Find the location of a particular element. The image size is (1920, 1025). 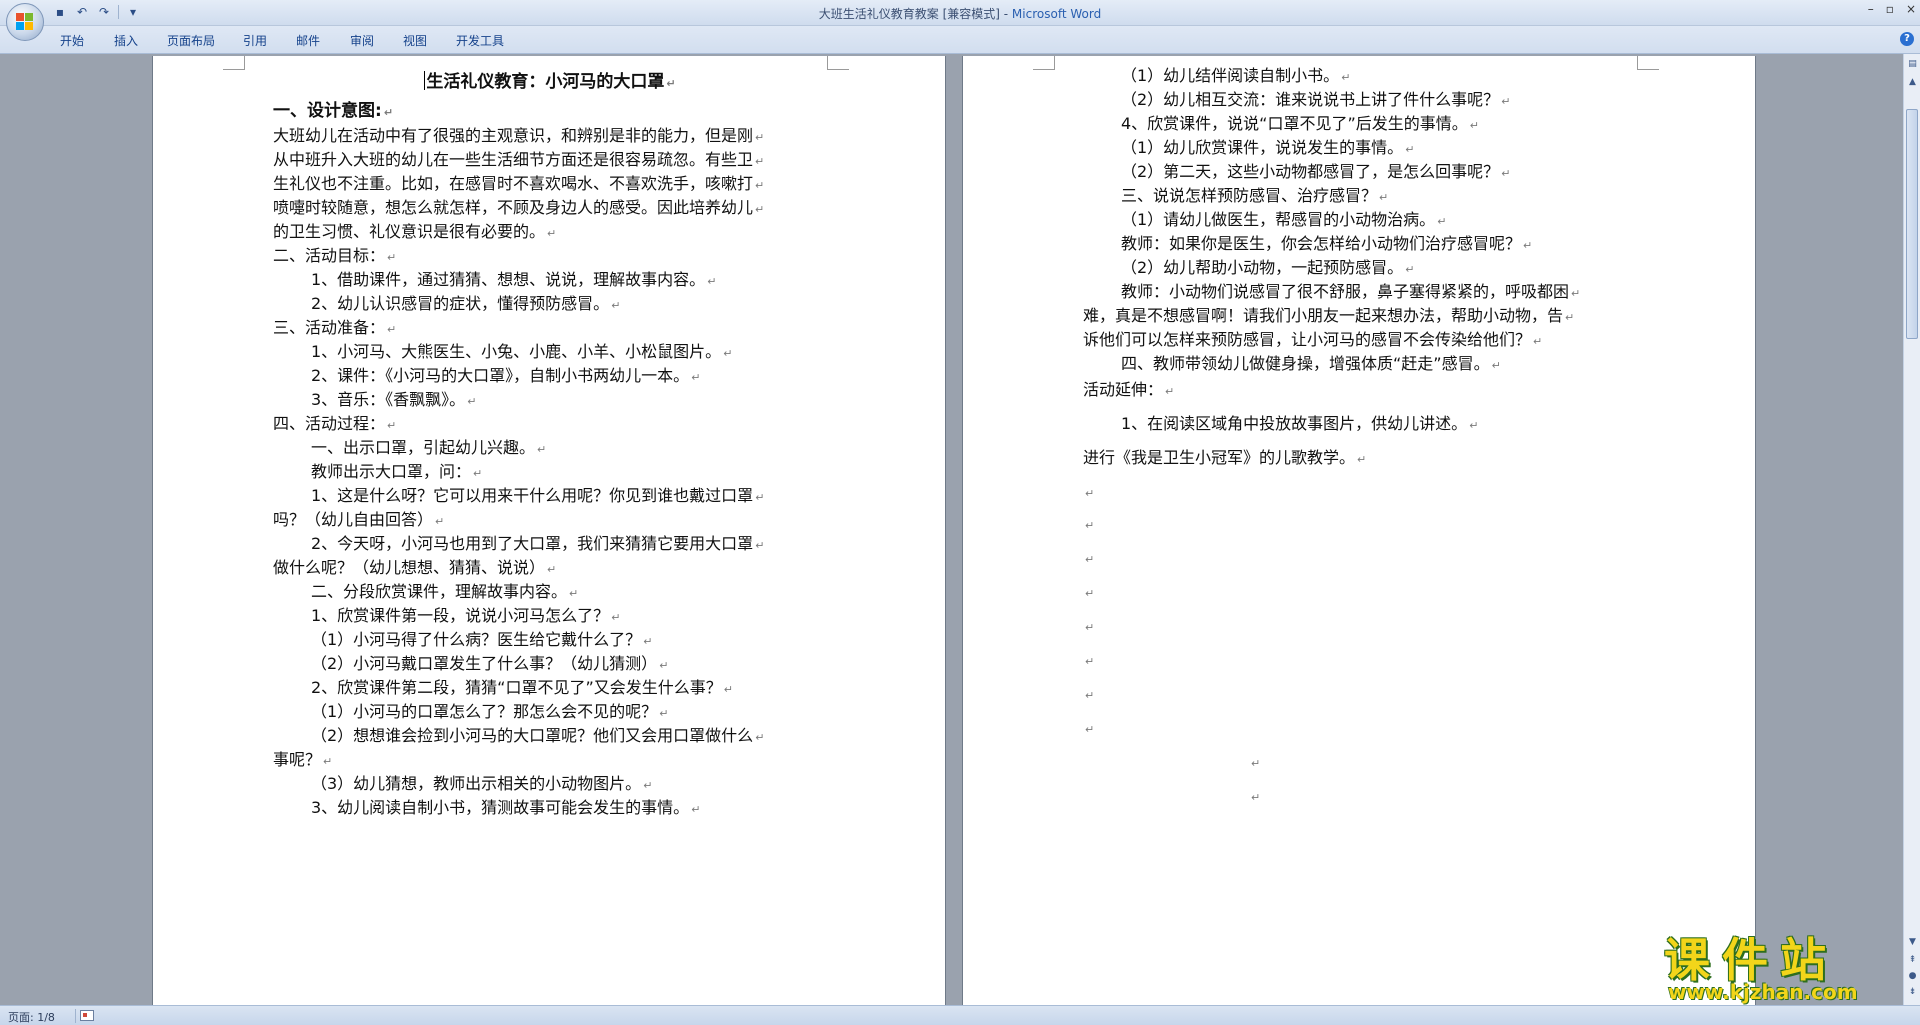

page1-paragraph: 生礼仪也不注重。比如，在感冒时不喜欢喝水、不喜欢洗手，咳嗽打 ↵ is located at coordinates (518, 185).